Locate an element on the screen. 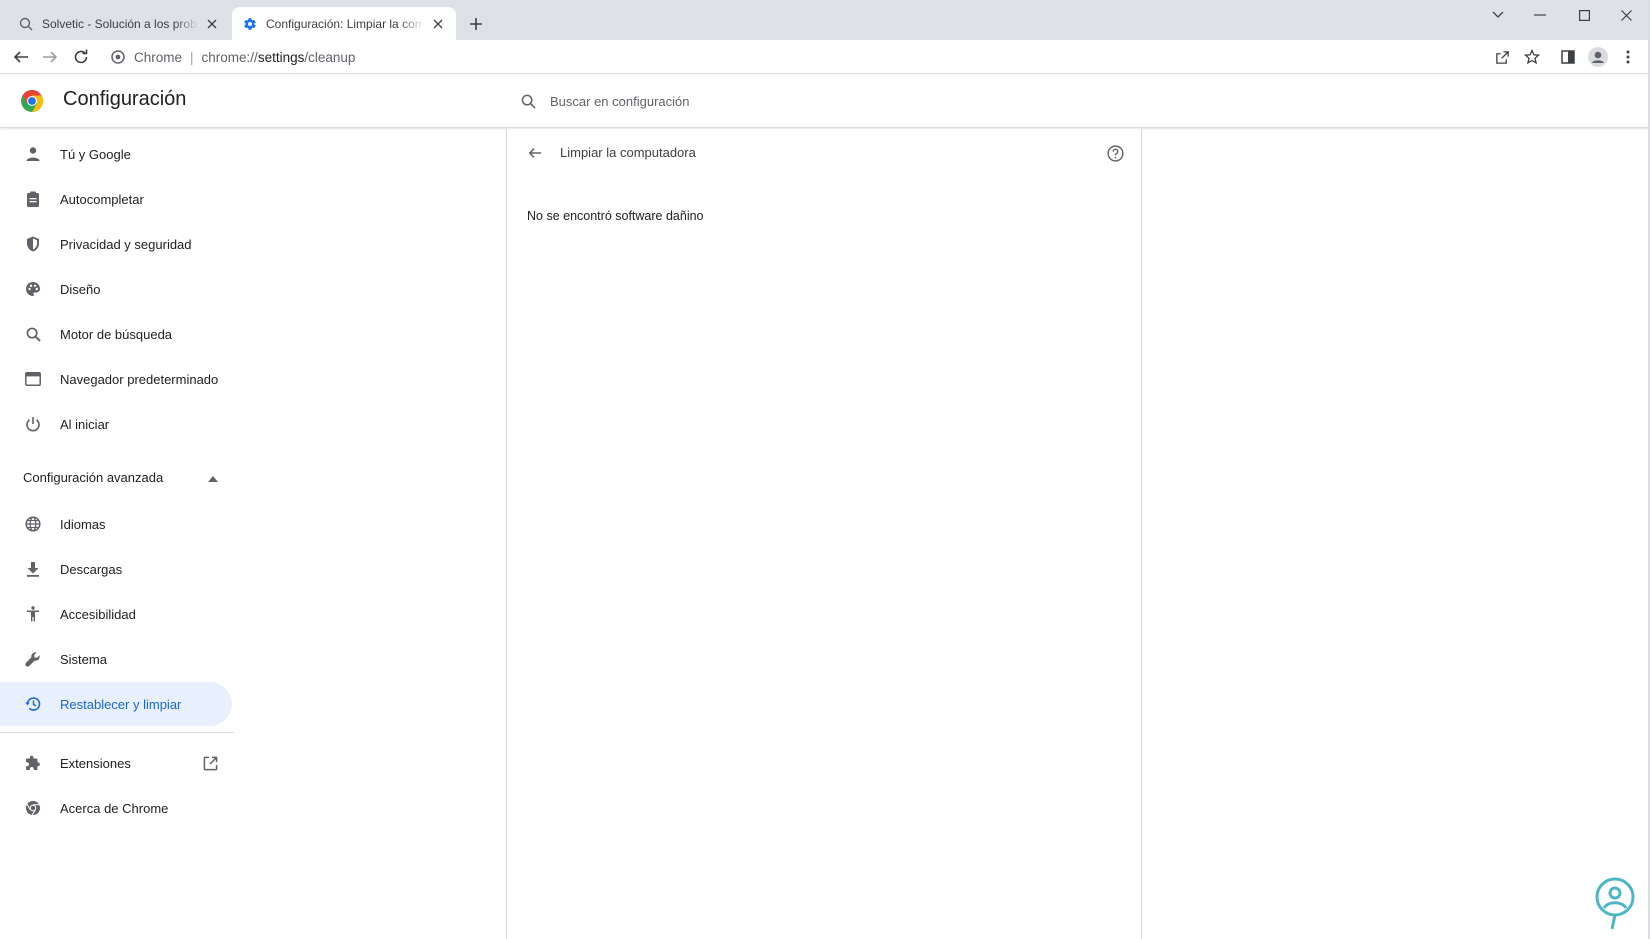  browser-toolbar: Chrome | chrome://settings/cleanup is located at coordinates (825, 57).